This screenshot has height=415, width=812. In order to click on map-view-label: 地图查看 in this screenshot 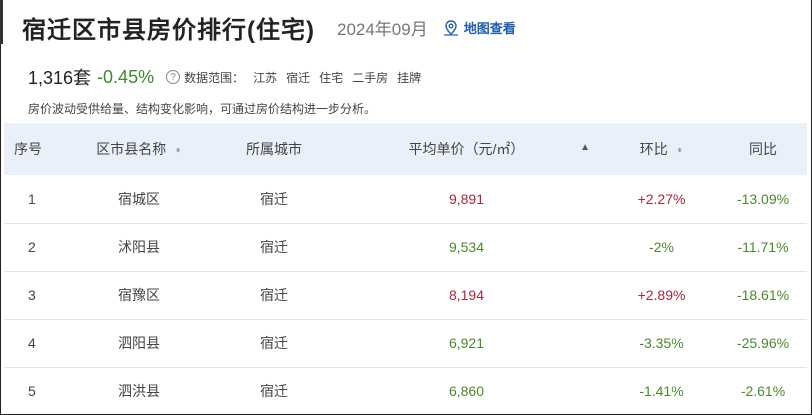, I will do `click(489, 28)`.